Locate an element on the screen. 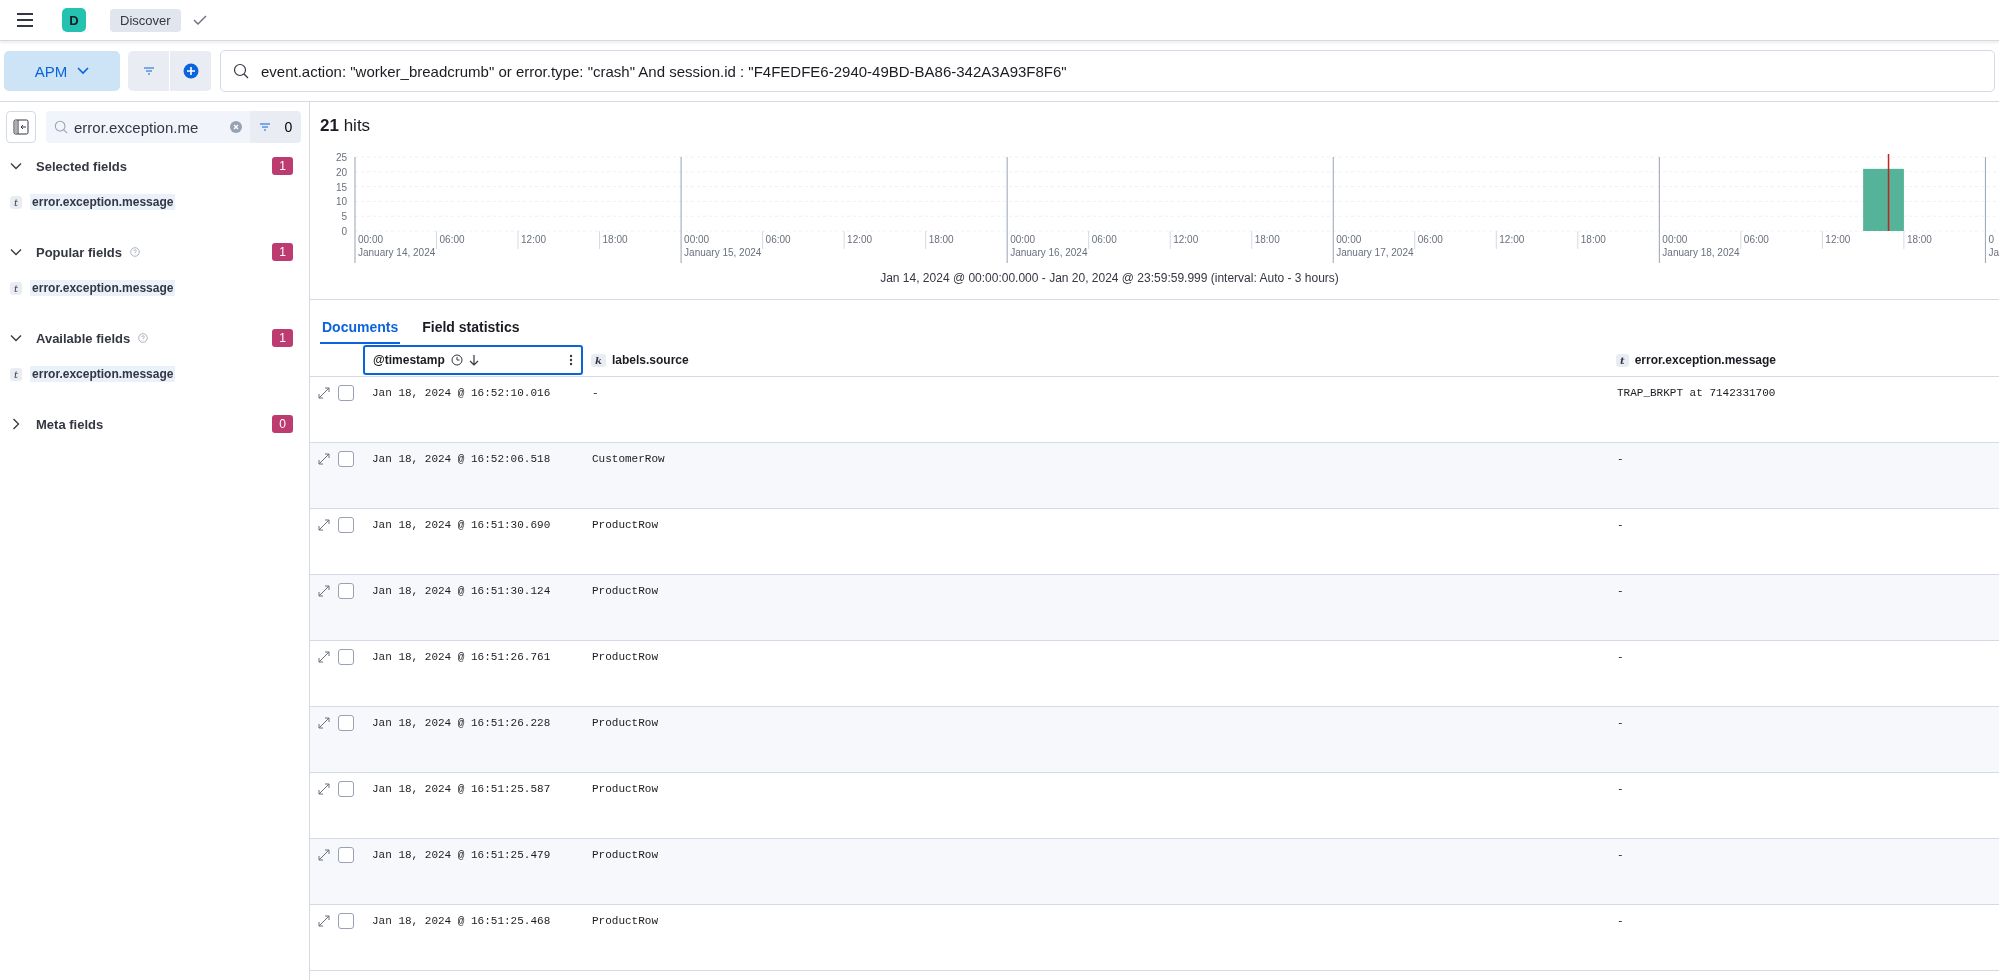 The image size is (1999, 980). column-header: @timestamp is located at coordinates (473, 360).